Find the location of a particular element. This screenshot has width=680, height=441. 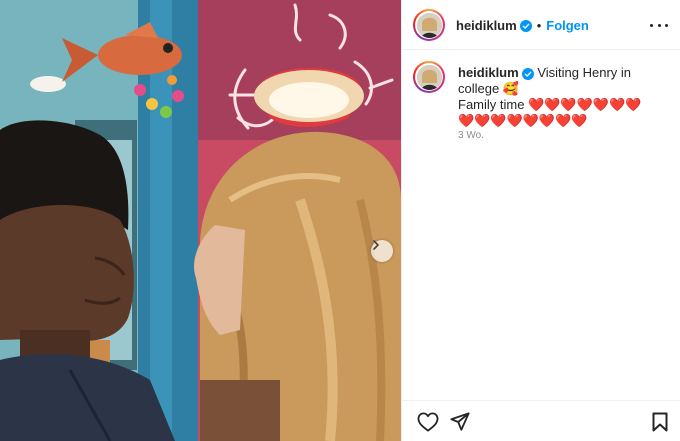

more-options-icon is located at coordinates (659, 25).